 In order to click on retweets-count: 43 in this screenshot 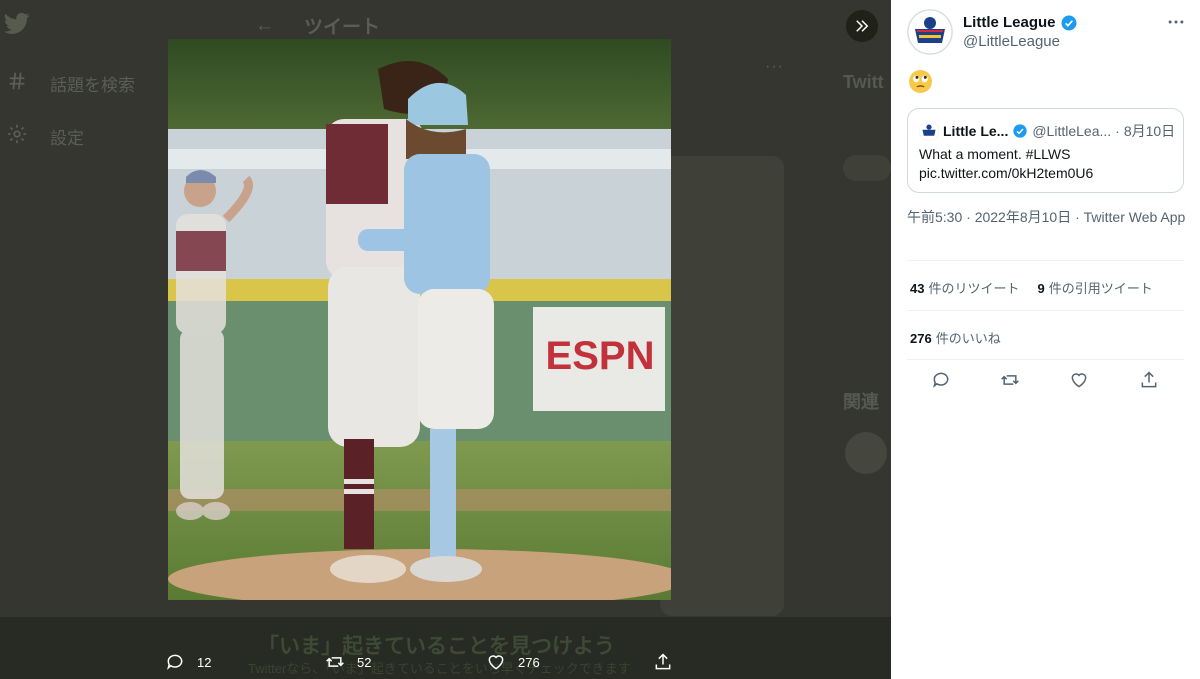, I will do `click(917, 288)`.